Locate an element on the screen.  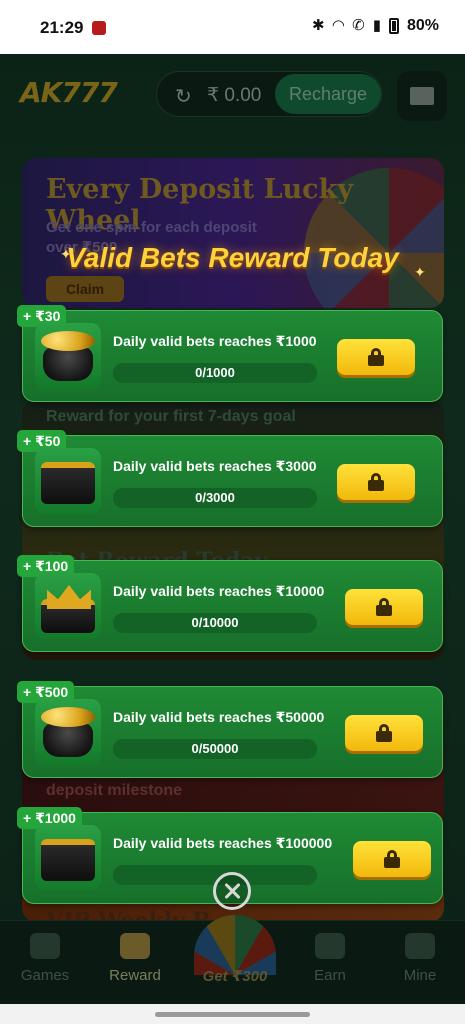
reward-description: Daily valid bets reaches ₹50000 is located at coordinates (219, 717).